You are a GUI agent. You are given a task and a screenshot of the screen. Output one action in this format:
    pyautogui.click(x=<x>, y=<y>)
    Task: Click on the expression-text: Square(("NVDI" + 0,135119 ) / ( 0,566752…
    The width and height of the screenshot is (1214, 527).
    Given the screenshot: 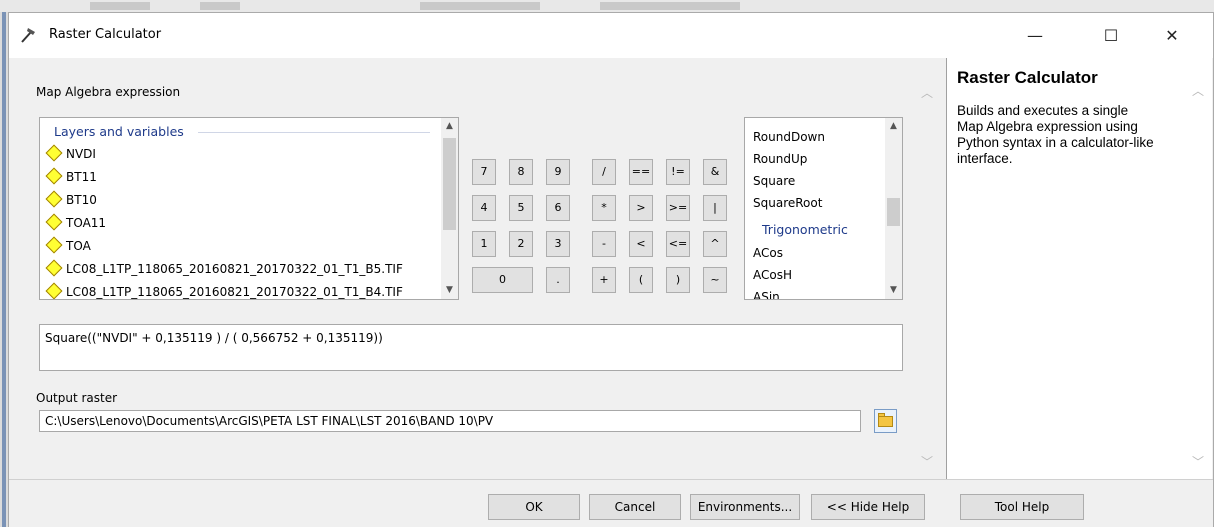 What is the action you would take?
    pyautogui.click(x=214, y=338)
    